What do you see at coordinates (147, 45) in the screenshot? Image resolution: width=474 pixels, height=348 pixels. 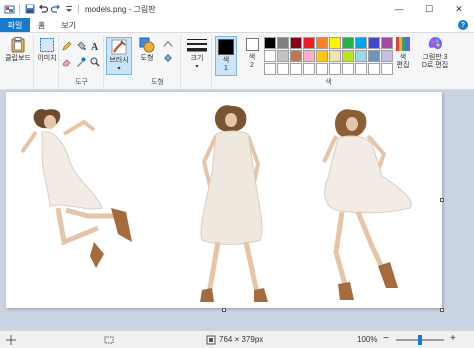 I see `shapes-icon` at bounding box center [147, 45].